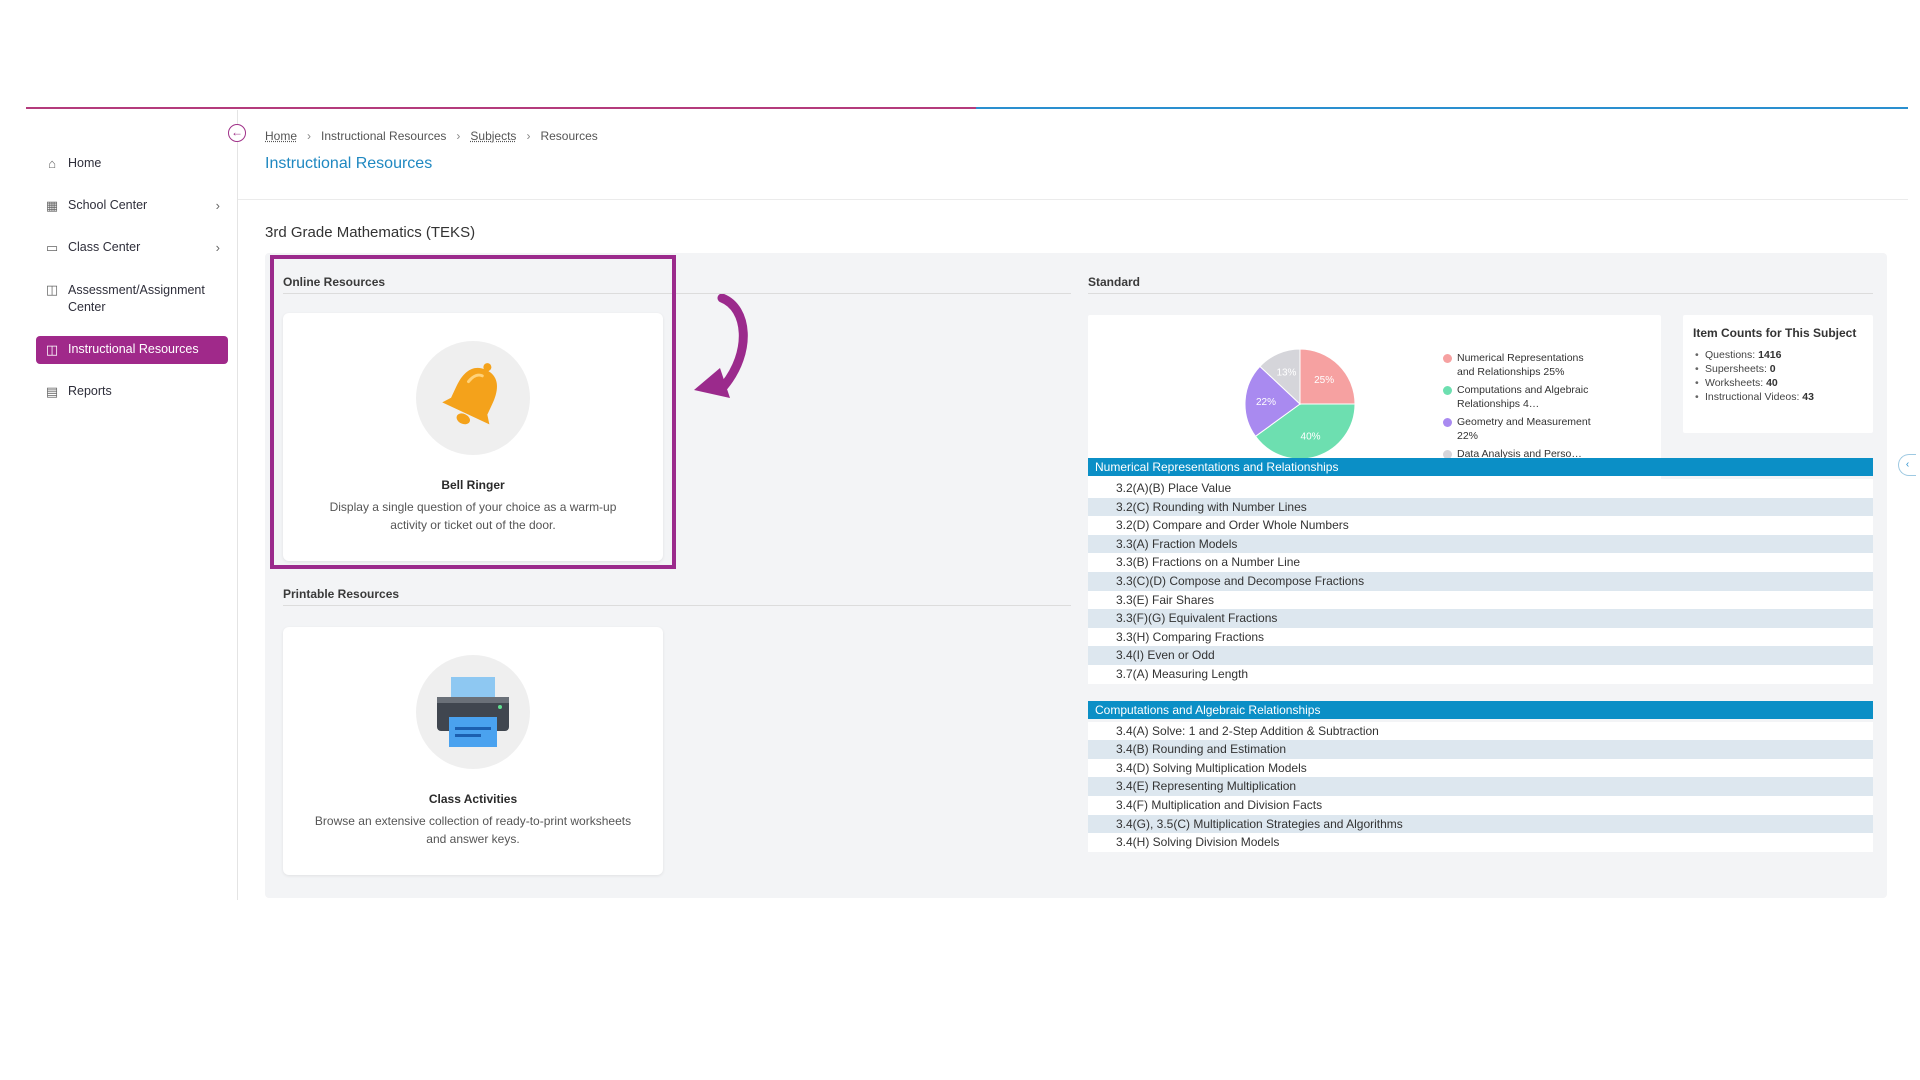 Image resolution: width=1920 pixels, height=1080 pixels. What do you see at coordinates (1480, 709) in the screenshot?
I see `standard-group-header: Computations and Algebraic Relationships` at bounding box center [1480, 709].